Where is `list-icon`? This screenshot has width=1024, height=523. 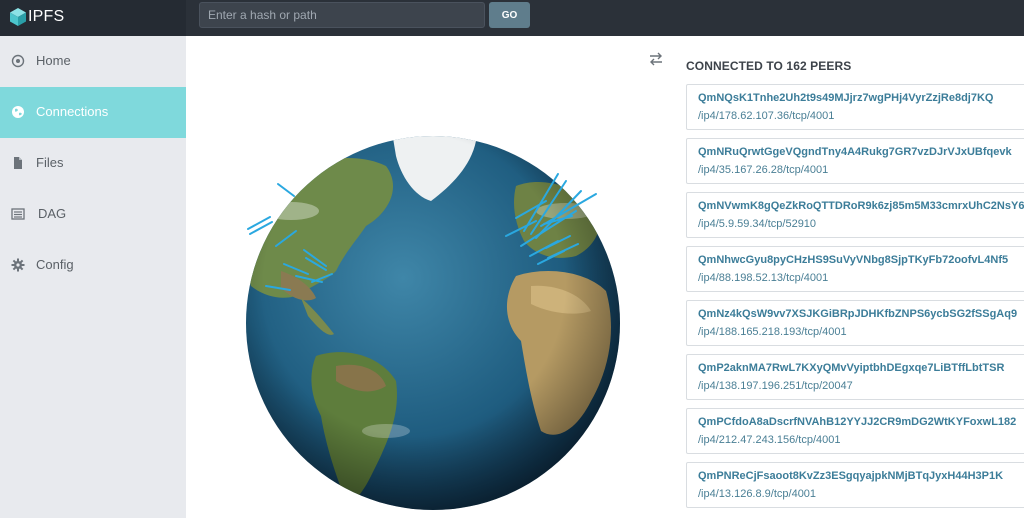 list-icon is located at coordinates (18, 214).